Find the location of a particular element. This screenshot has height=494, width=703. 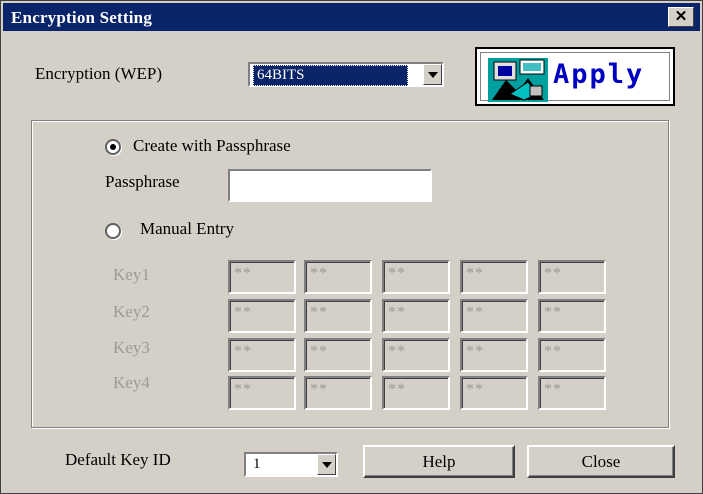

passphrase-radio is located at coordinates (113, 147).